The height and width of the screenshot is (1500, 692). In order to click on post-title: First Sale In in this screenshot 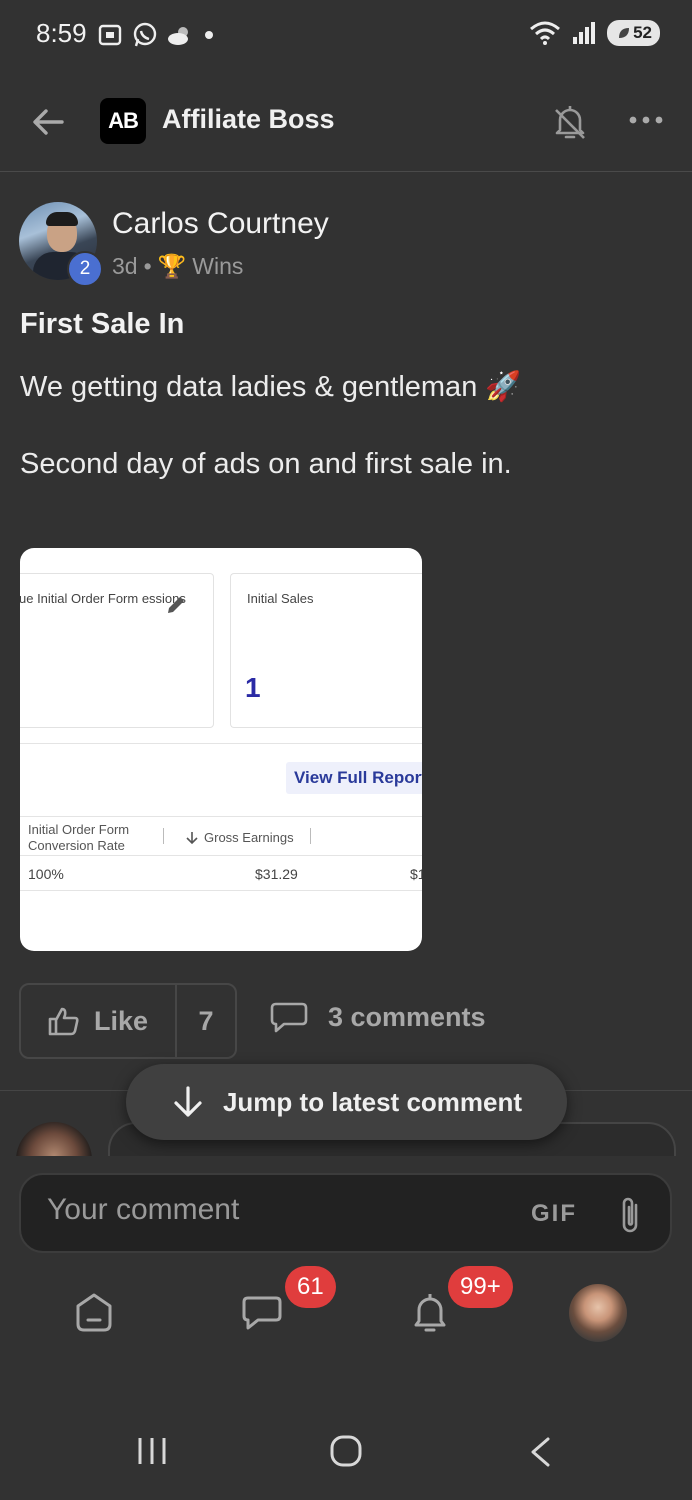, I will do `click(102, 324)`.